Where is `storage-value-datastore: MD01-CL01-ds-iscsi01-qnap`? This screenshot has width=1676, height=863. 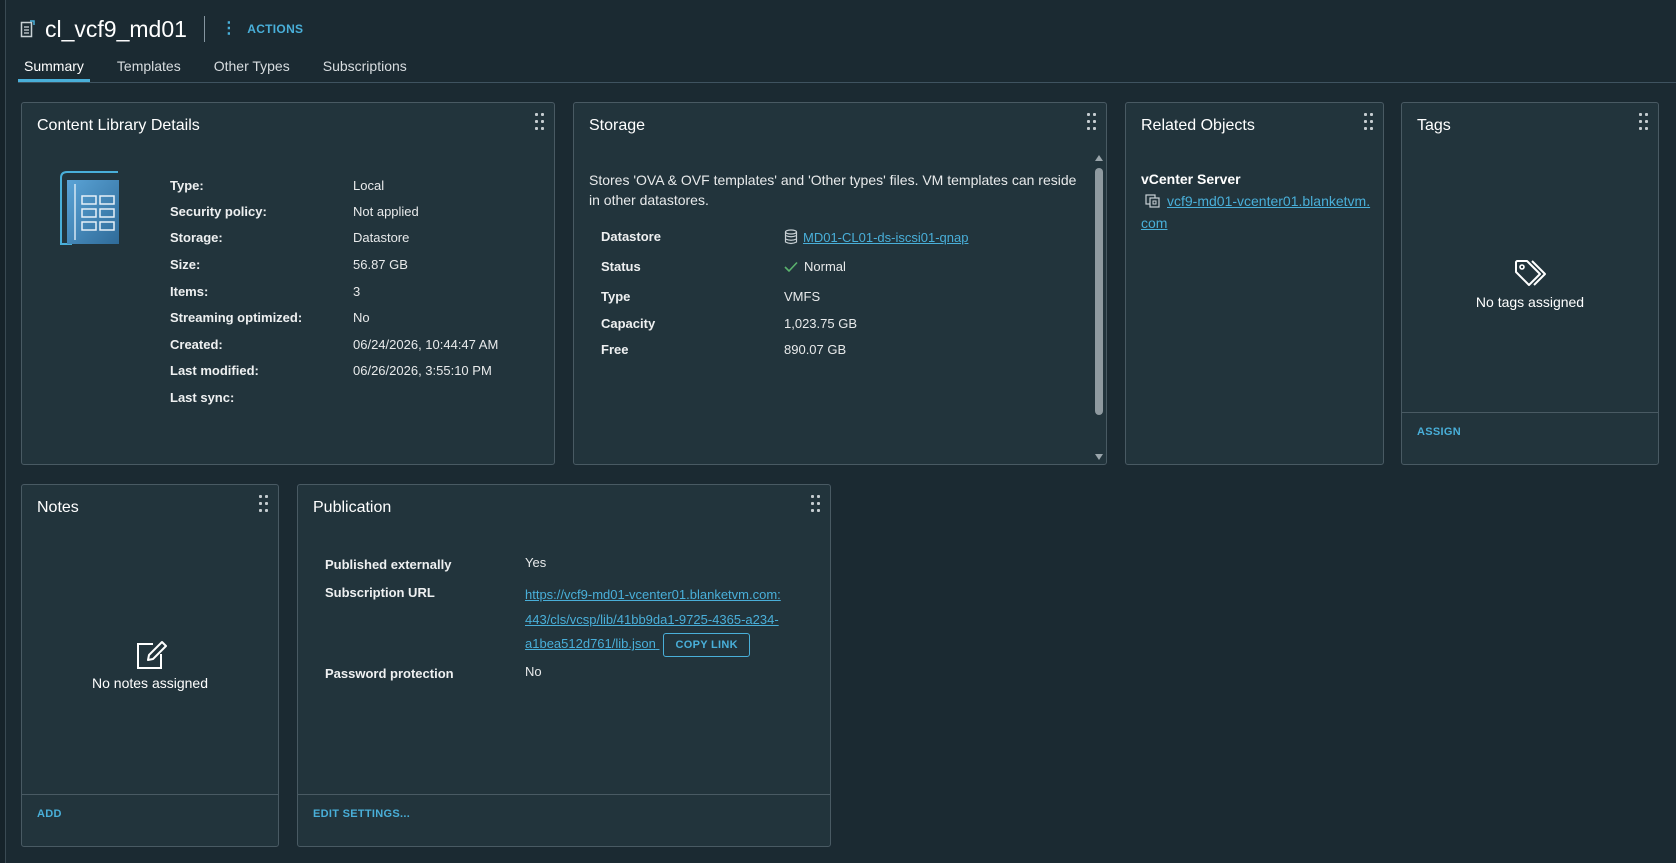
storage-value-datastore: MD01-CL01-ds-iscsi01-qnap is located at coordinates (876, 237).